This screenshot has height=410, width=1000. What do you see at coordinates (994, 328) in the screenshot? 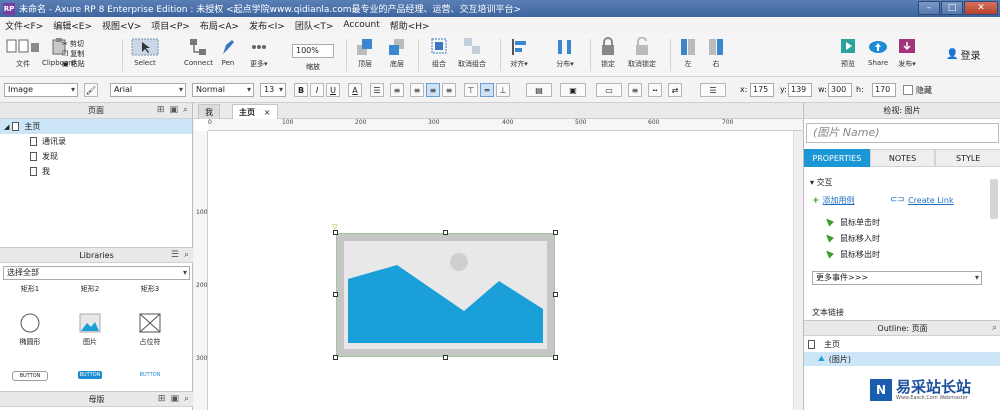
I see `filter-icon: ⌕` at bounding box center [994, 328].